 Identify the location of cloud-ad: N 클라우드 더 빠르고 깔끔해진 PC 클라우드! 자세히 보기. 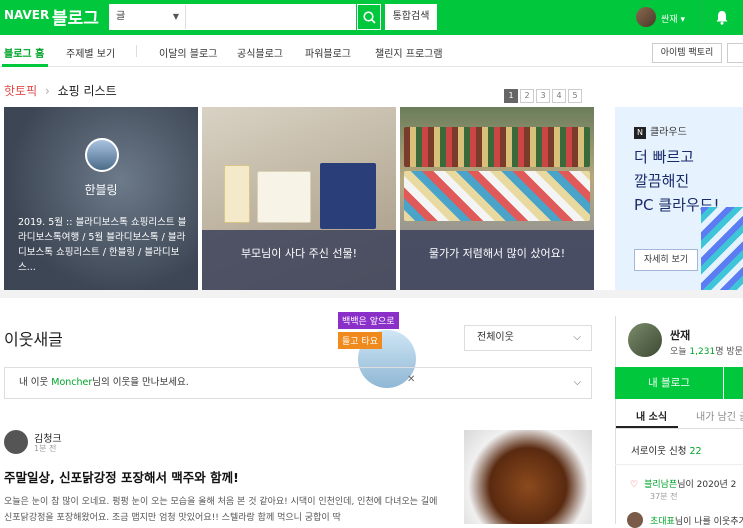
(679, 198).